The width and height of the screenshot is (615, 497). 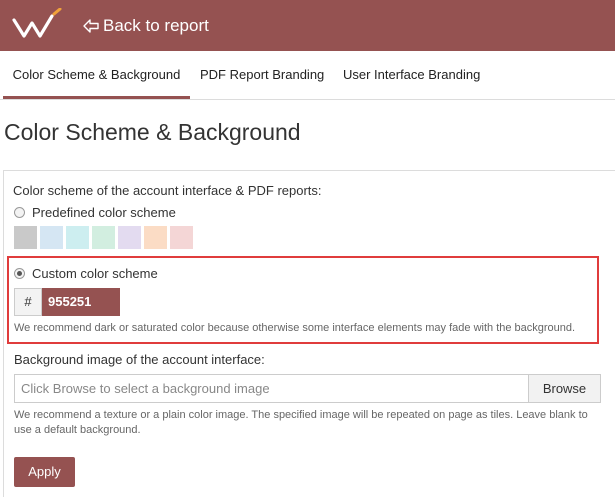 What do you see at coordinates (91, 26) in the screenshot?
I see `back-arrow-icon` at bounding box center [91, 26].